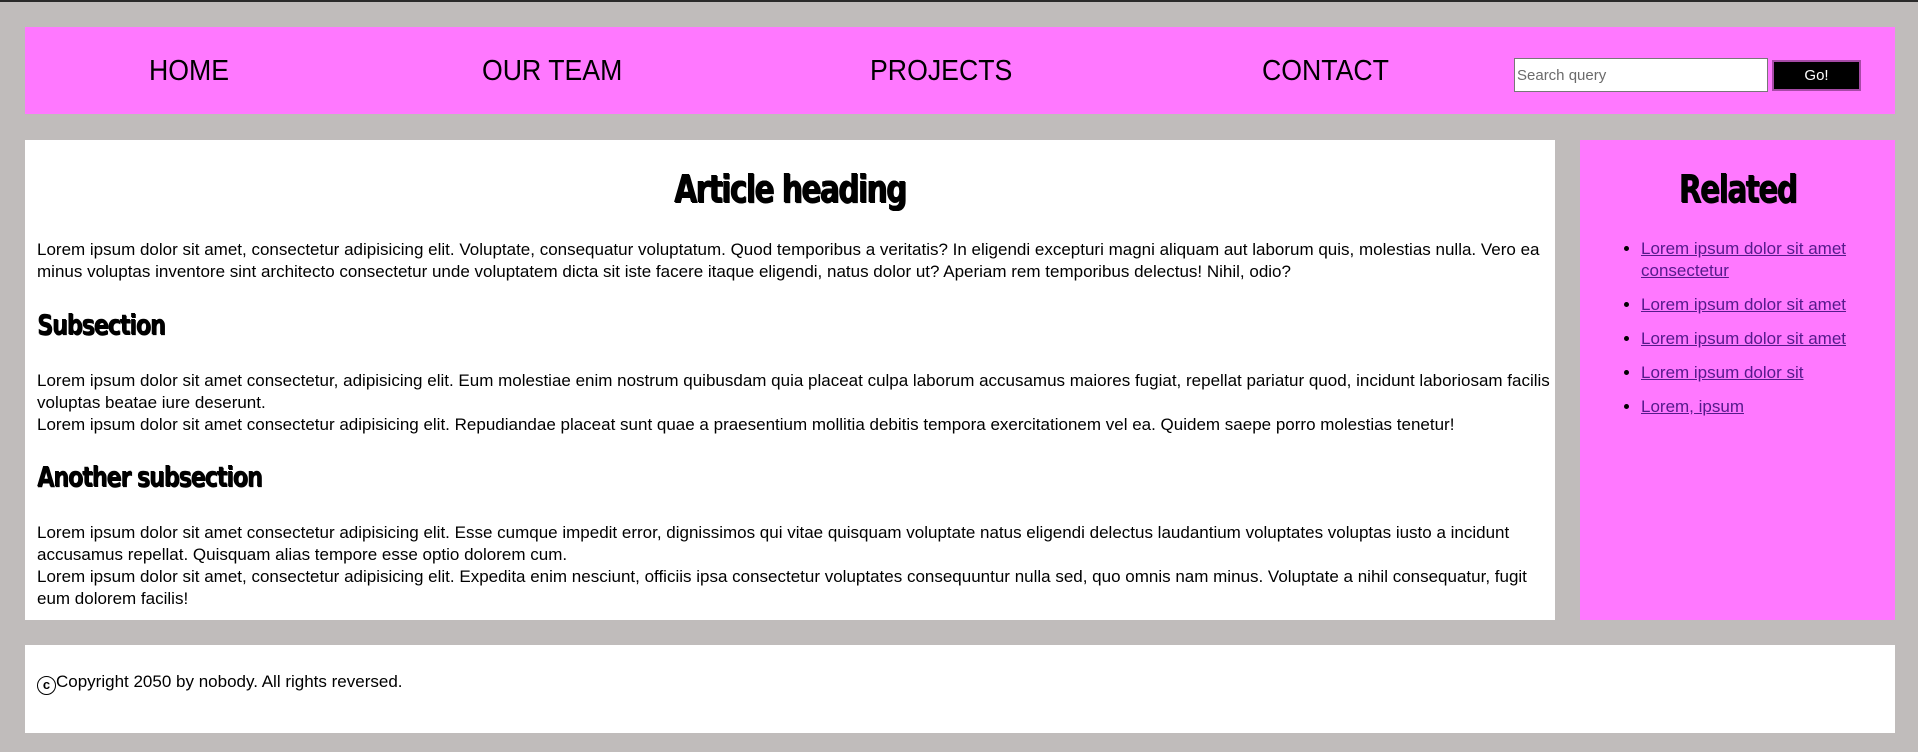 The image size is (1918, 752). What do you see at coordinates (1692, 406) in the screenshot?
I see `related-link: Lorem, ipsum` at bounding box center [1692, 406].